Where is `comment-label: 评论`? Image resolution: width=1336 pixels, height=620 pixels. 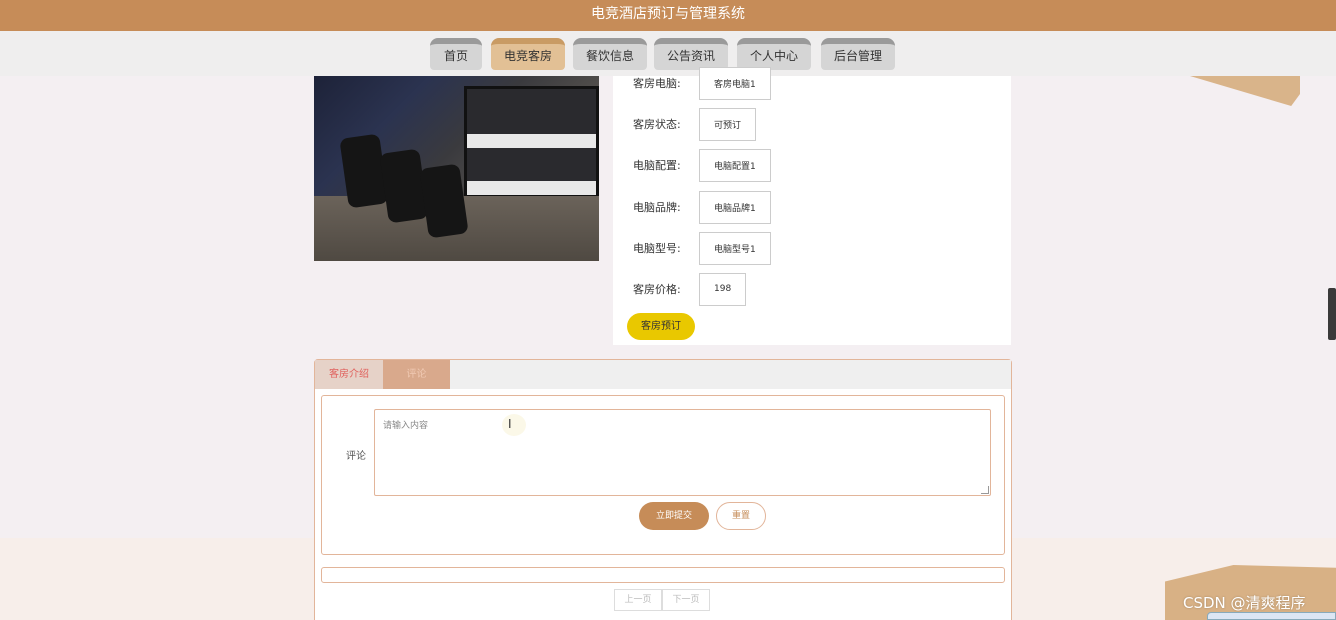 comment-label: 评论 is located at coordinates (356, 456).